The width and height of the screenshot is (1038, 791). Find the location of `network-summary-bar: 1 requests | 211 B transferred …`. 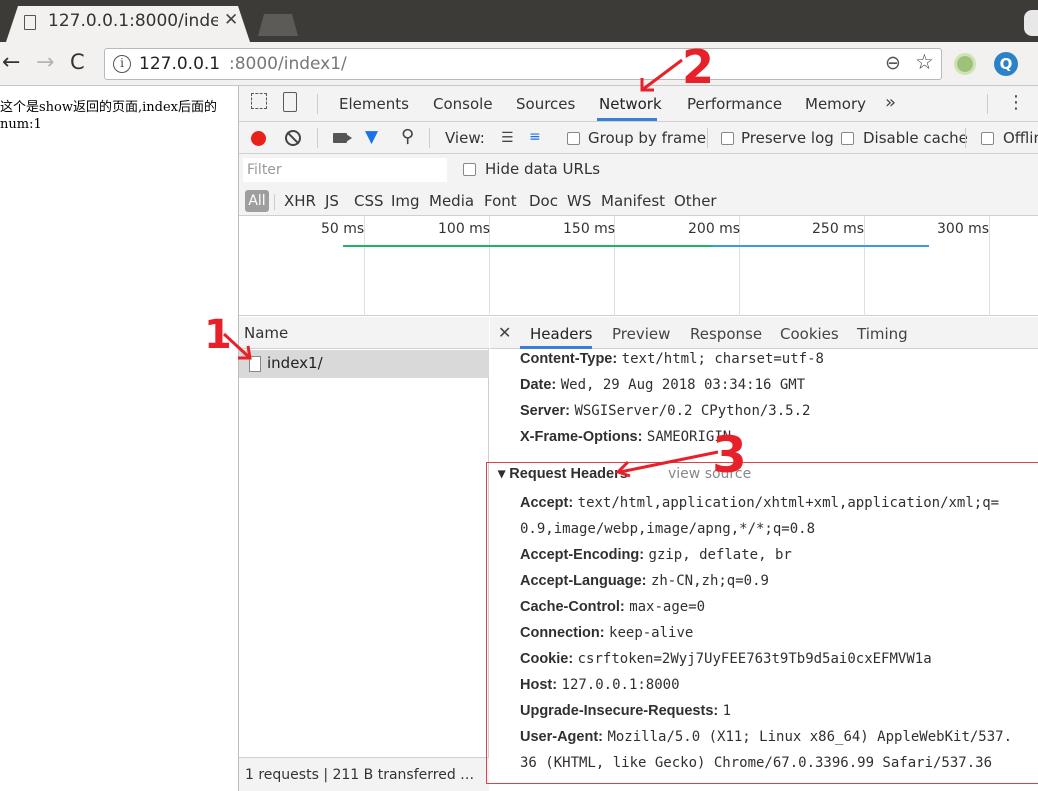

network-summary-bar: 1 requests | 211 B transferred … is located at coordinates (364, 774).